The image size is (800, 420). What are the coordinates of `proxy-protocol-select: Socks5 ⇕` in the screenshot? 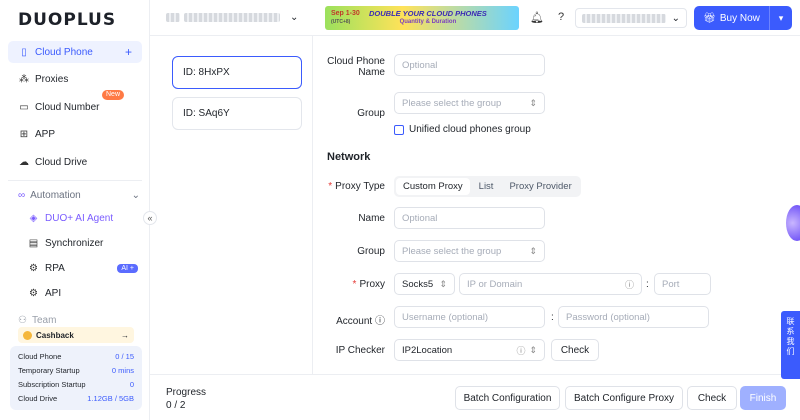 It's located at (424, 284).